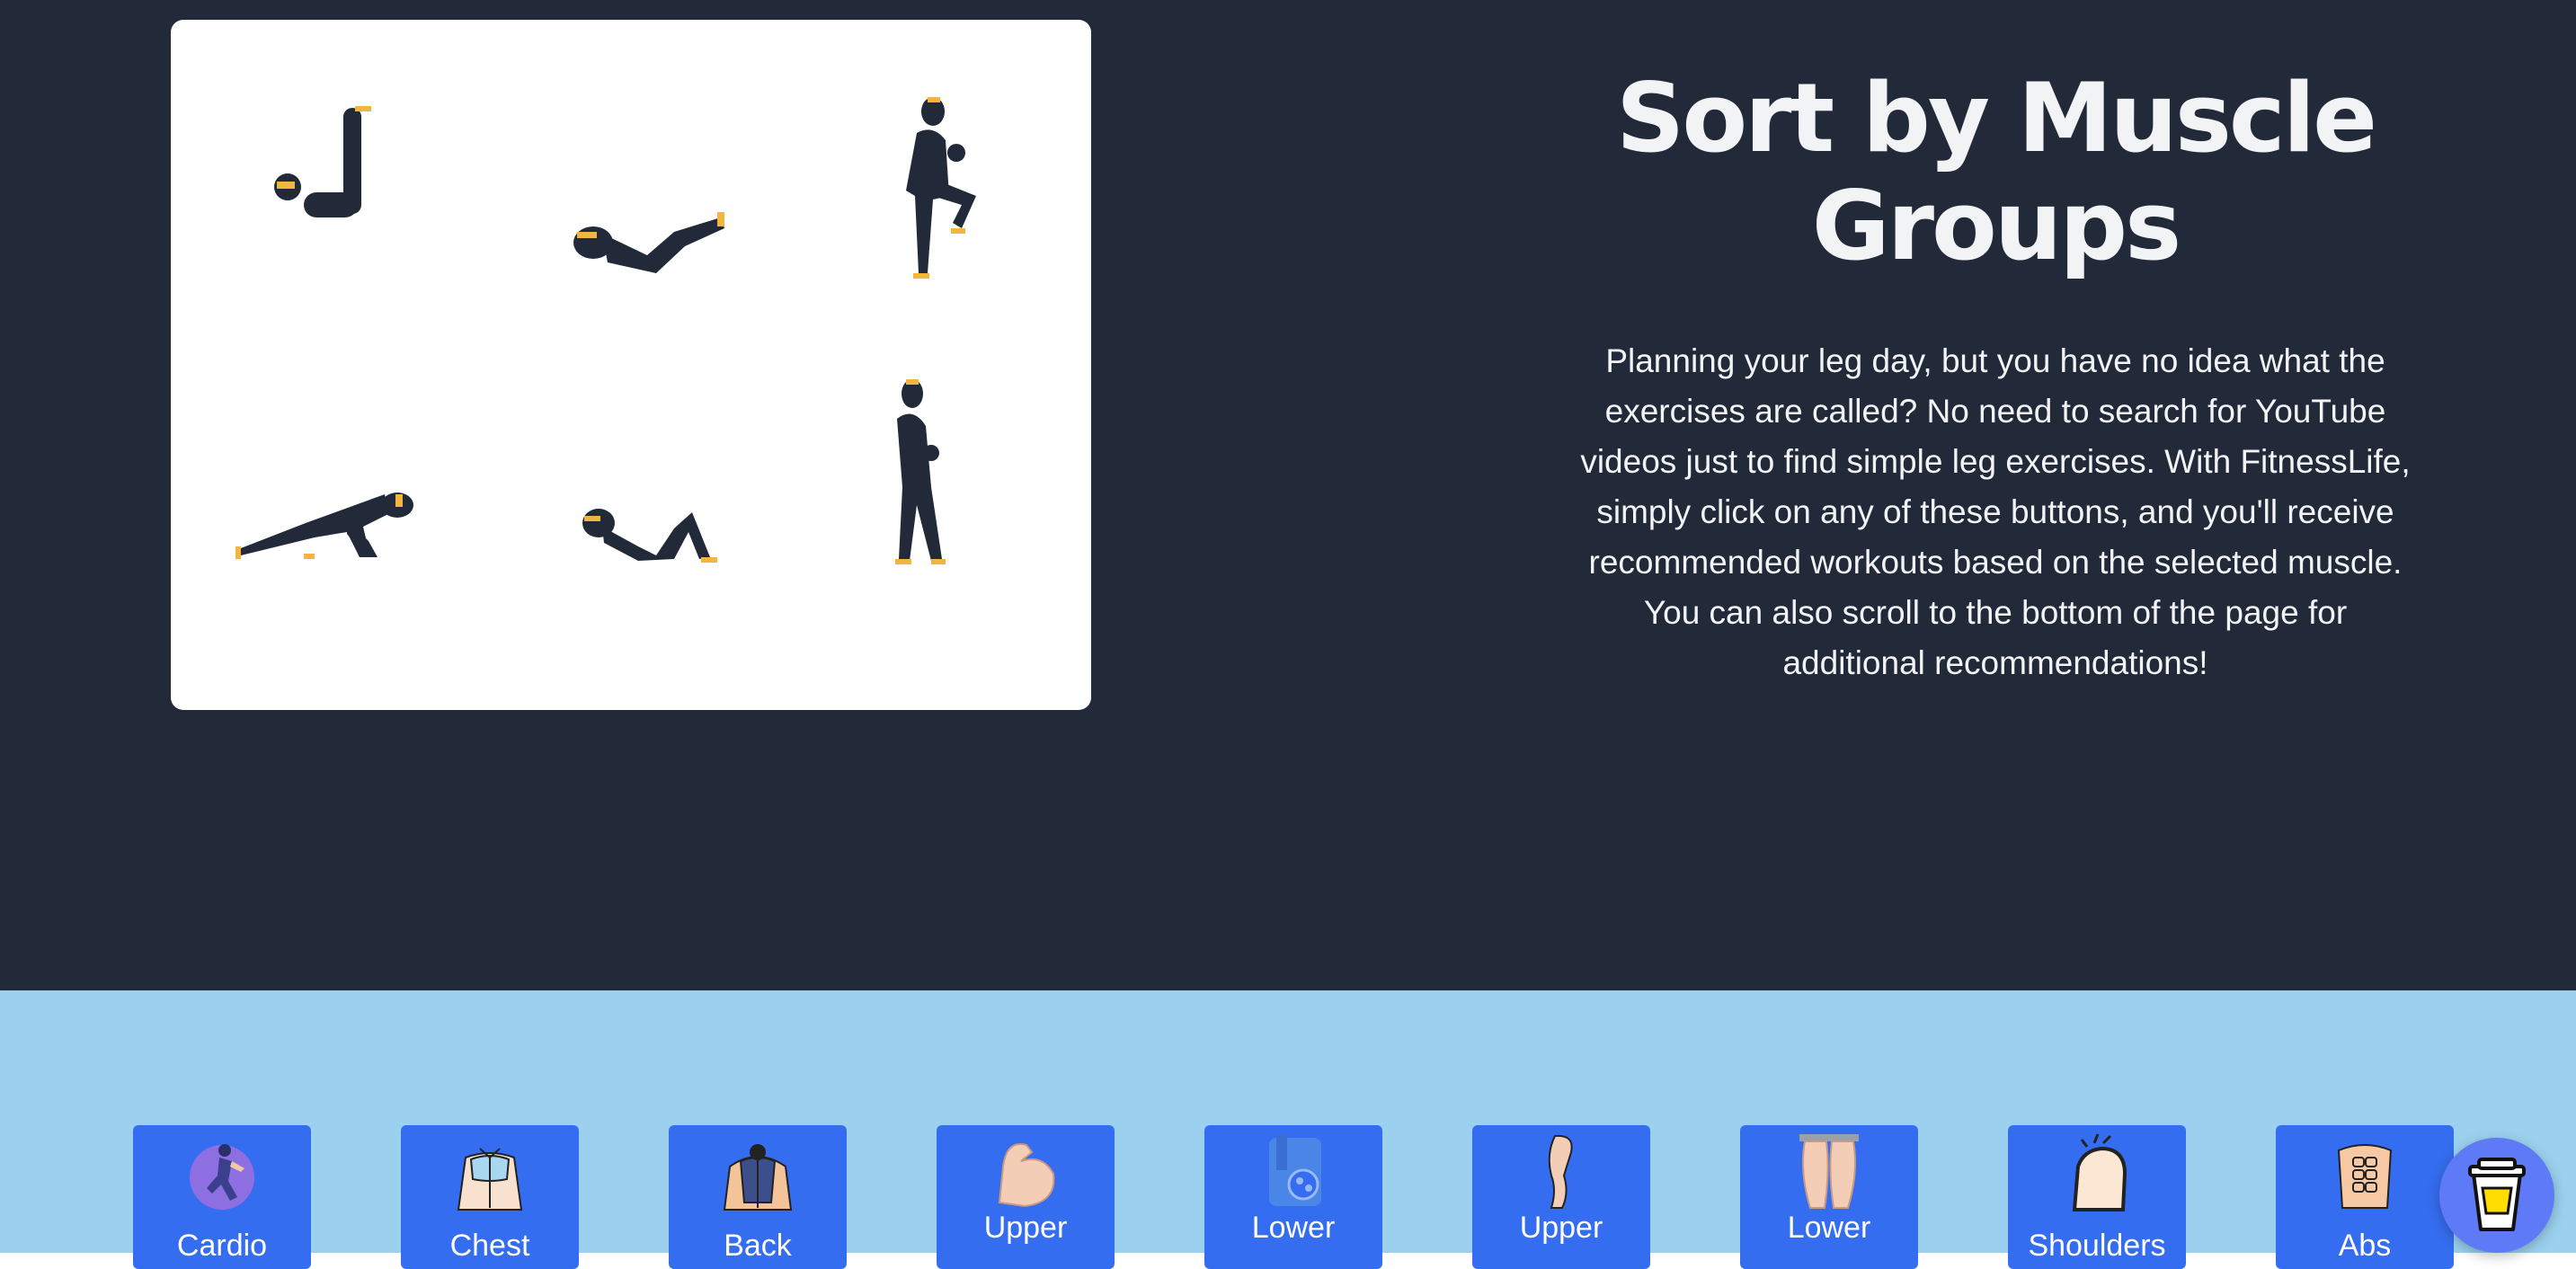 This screenshot has height=1269, width=2576. What do you see at coordinates (941, 188) in the screenshot?
I see `figure-knee-raise` at bounding box center [941, 188].